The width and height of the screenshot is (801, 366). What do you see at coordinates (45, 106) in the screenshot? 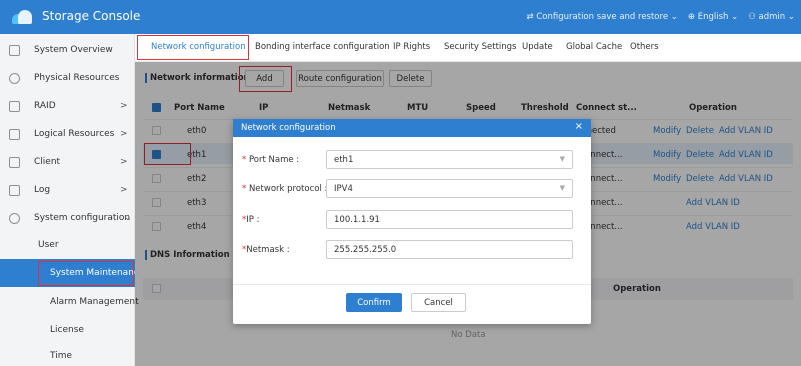
I see `sidebar-item-label: RAID` at bounding box center [45, 106].